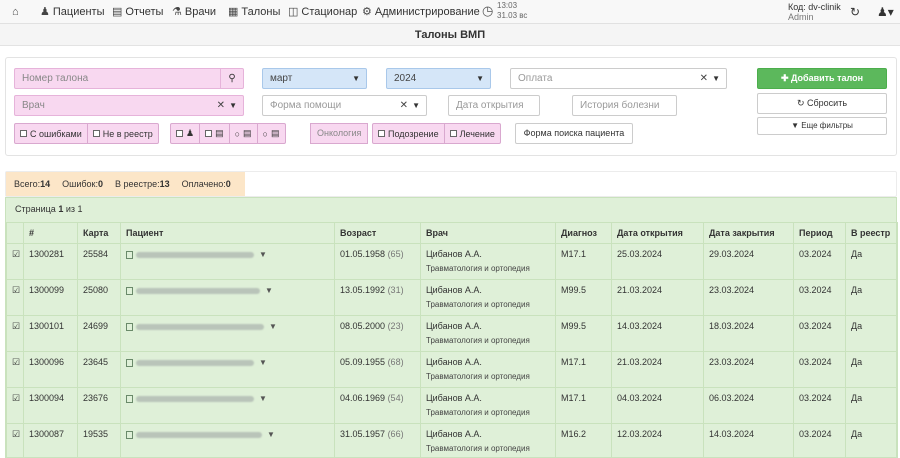 This screenshot has width=900, height=458. What do you see at coordinates (50, 369) in the screenshot?
I see `ticket-number: 1300096` at bounding box center [50, 369].